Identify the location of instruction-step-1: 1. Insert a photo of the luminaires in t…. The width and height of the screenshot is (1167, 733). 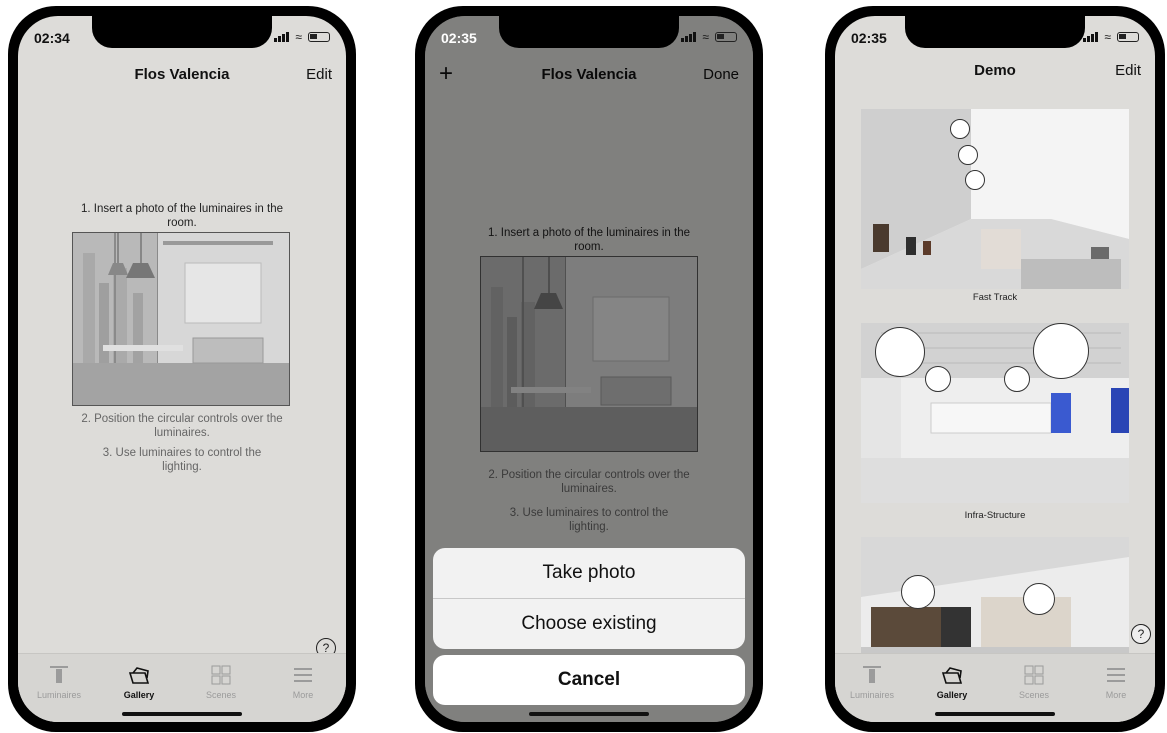
(181, 216).